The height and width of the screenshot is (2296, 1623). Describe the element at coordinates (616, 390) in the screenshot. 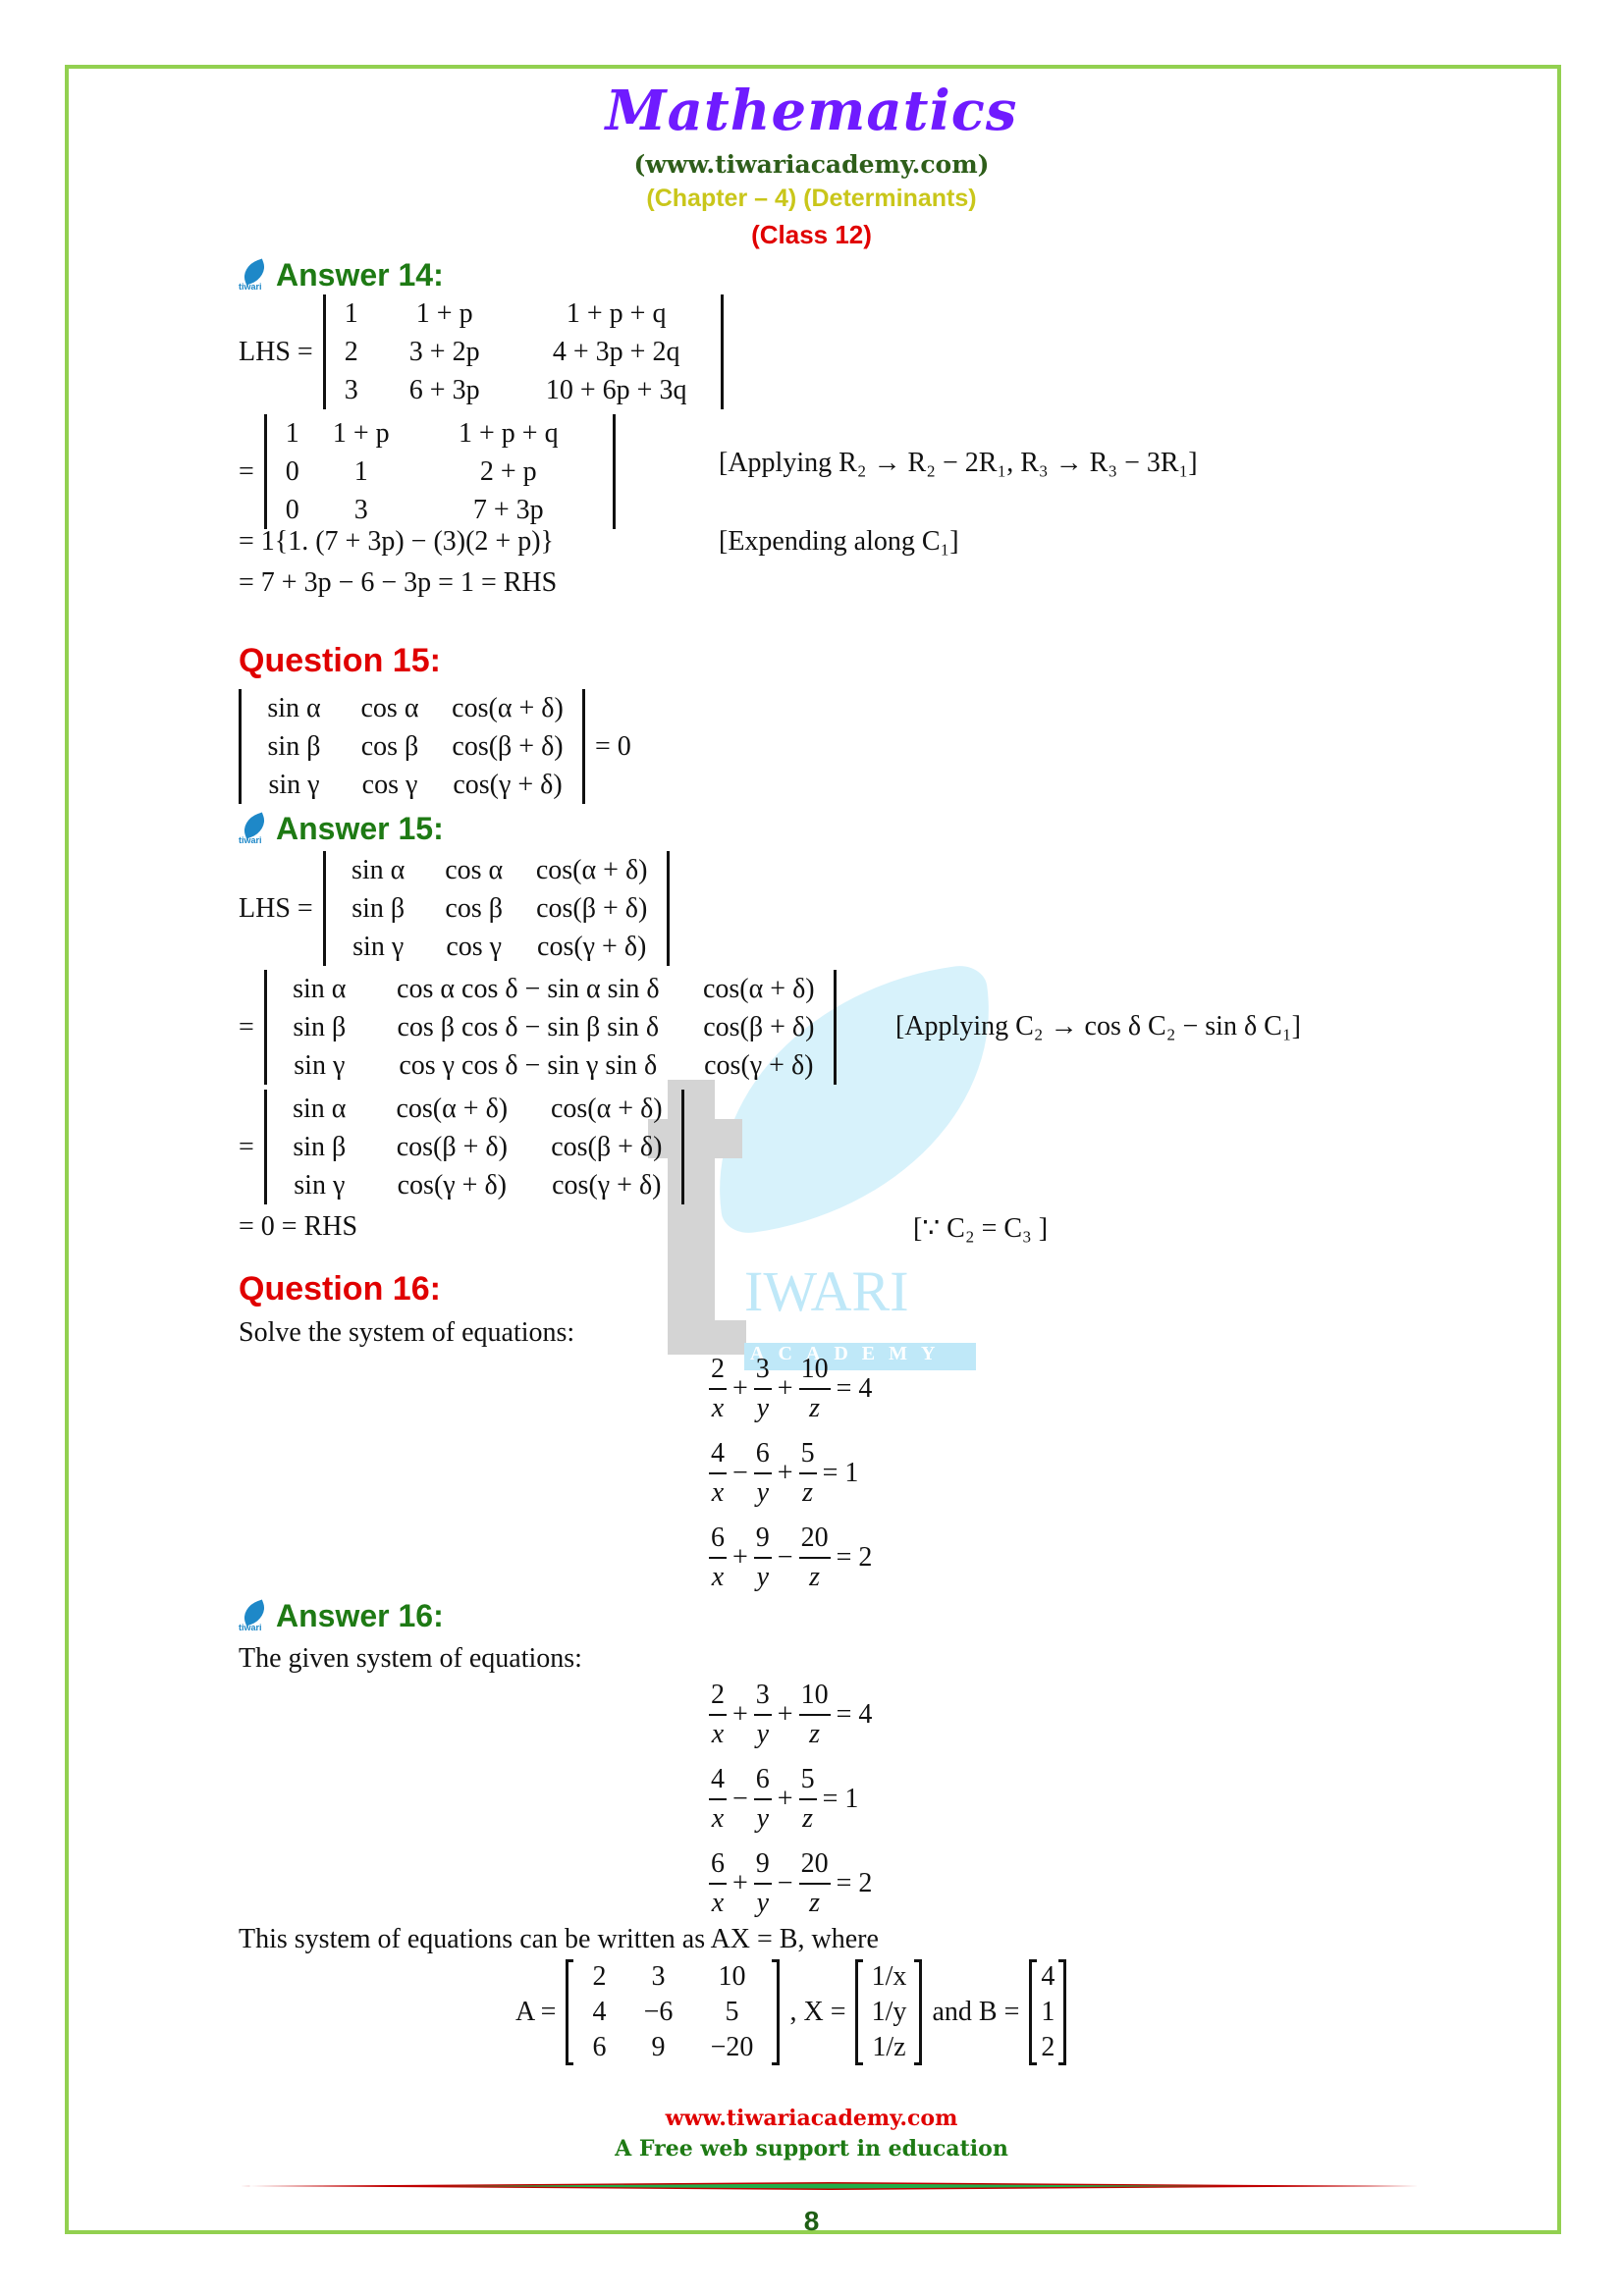

I see `matrix-cell: 10 + 6p + 3q` at that location.